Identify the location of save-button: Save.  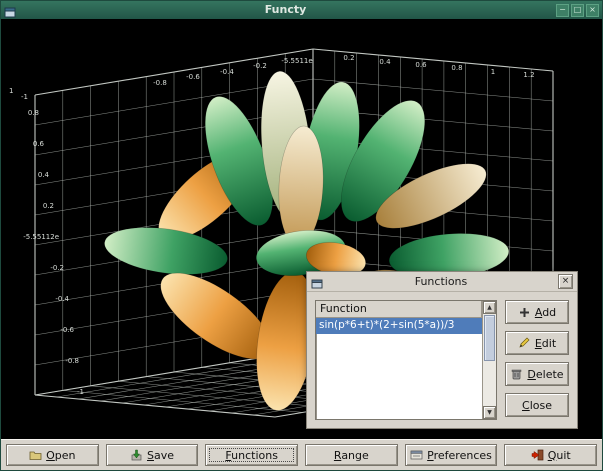
(152, 455).